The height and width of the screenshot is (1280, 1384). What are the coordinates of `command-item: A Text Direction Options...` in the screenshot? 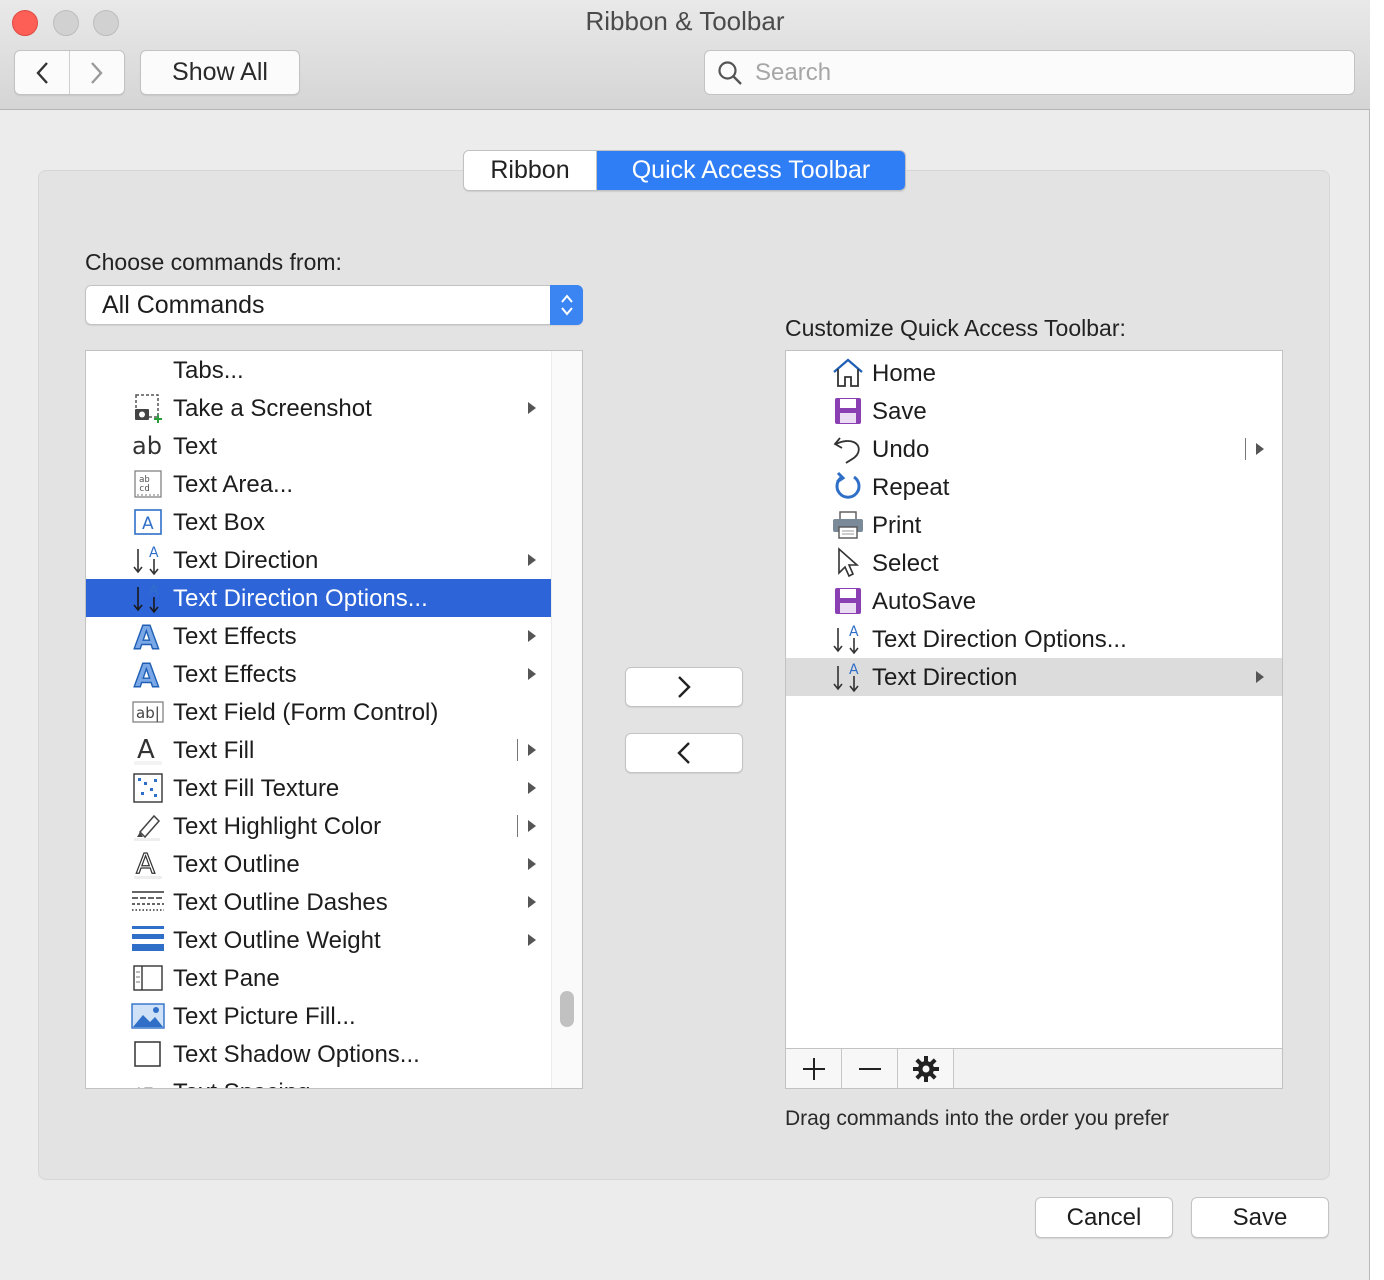 It's located at (319, 598).